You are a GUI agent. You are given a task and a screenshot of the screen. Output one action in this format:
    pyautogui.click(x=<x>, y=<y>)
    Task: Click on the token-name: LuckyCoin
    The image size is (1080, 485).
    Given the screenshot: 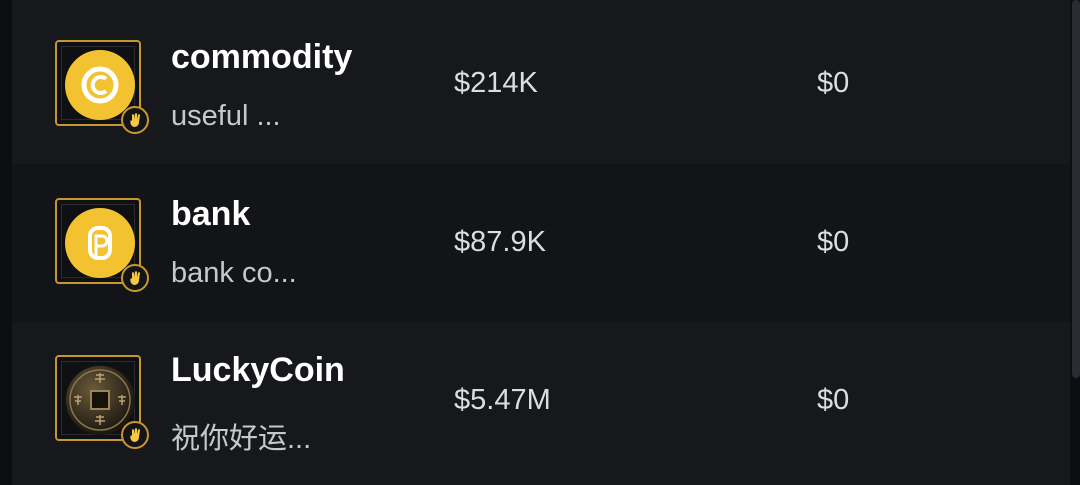 What is the action you would take?
    pyautogui.click(x=258, y=370)
    